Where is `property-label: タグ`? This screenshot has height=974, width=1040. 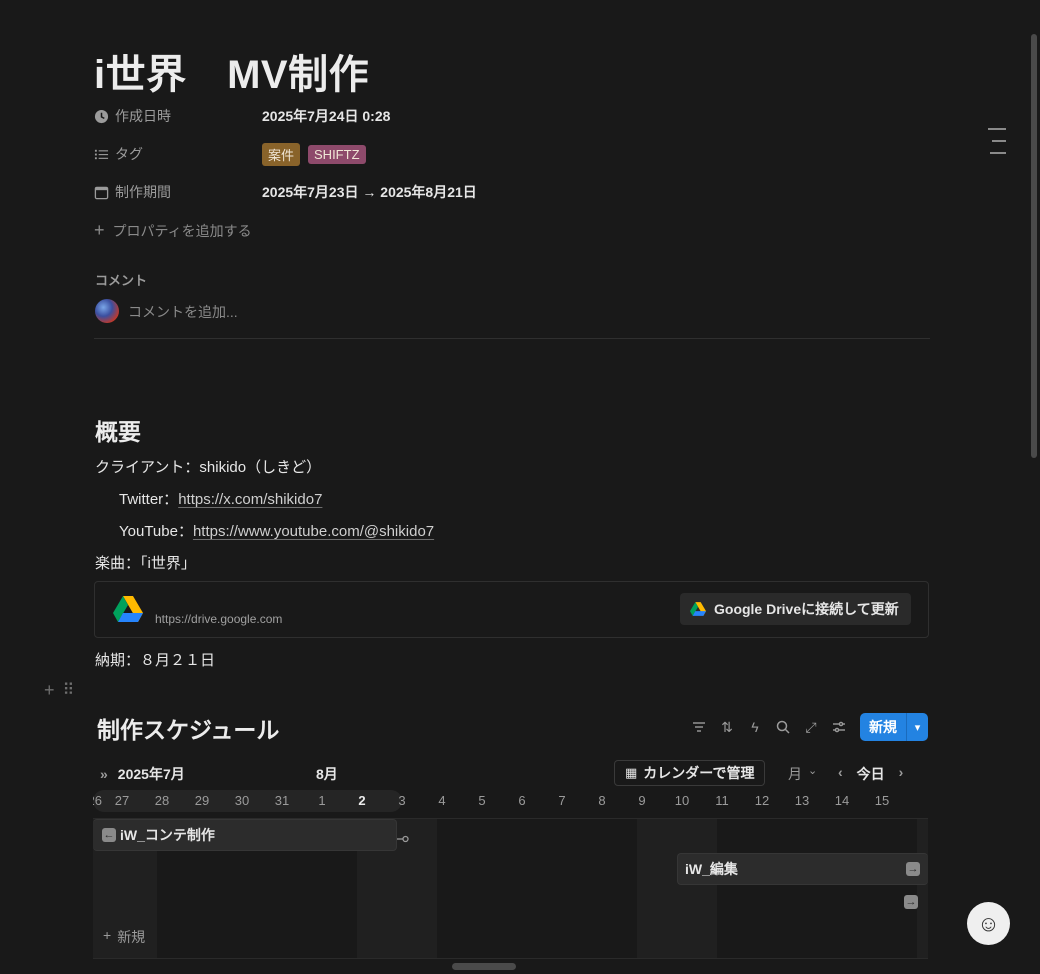 property-label: タグ is located at coordinates (129, 154).